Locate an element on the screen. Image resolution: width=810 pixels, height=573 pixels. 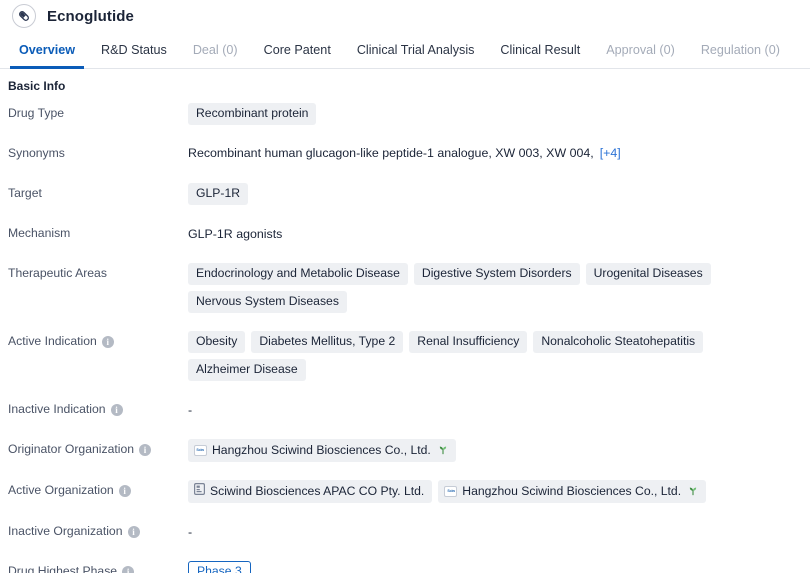
org-chip: Sciwind Biosciences APAC CO Pty. Ltd. is located at coordinates (310, 491).